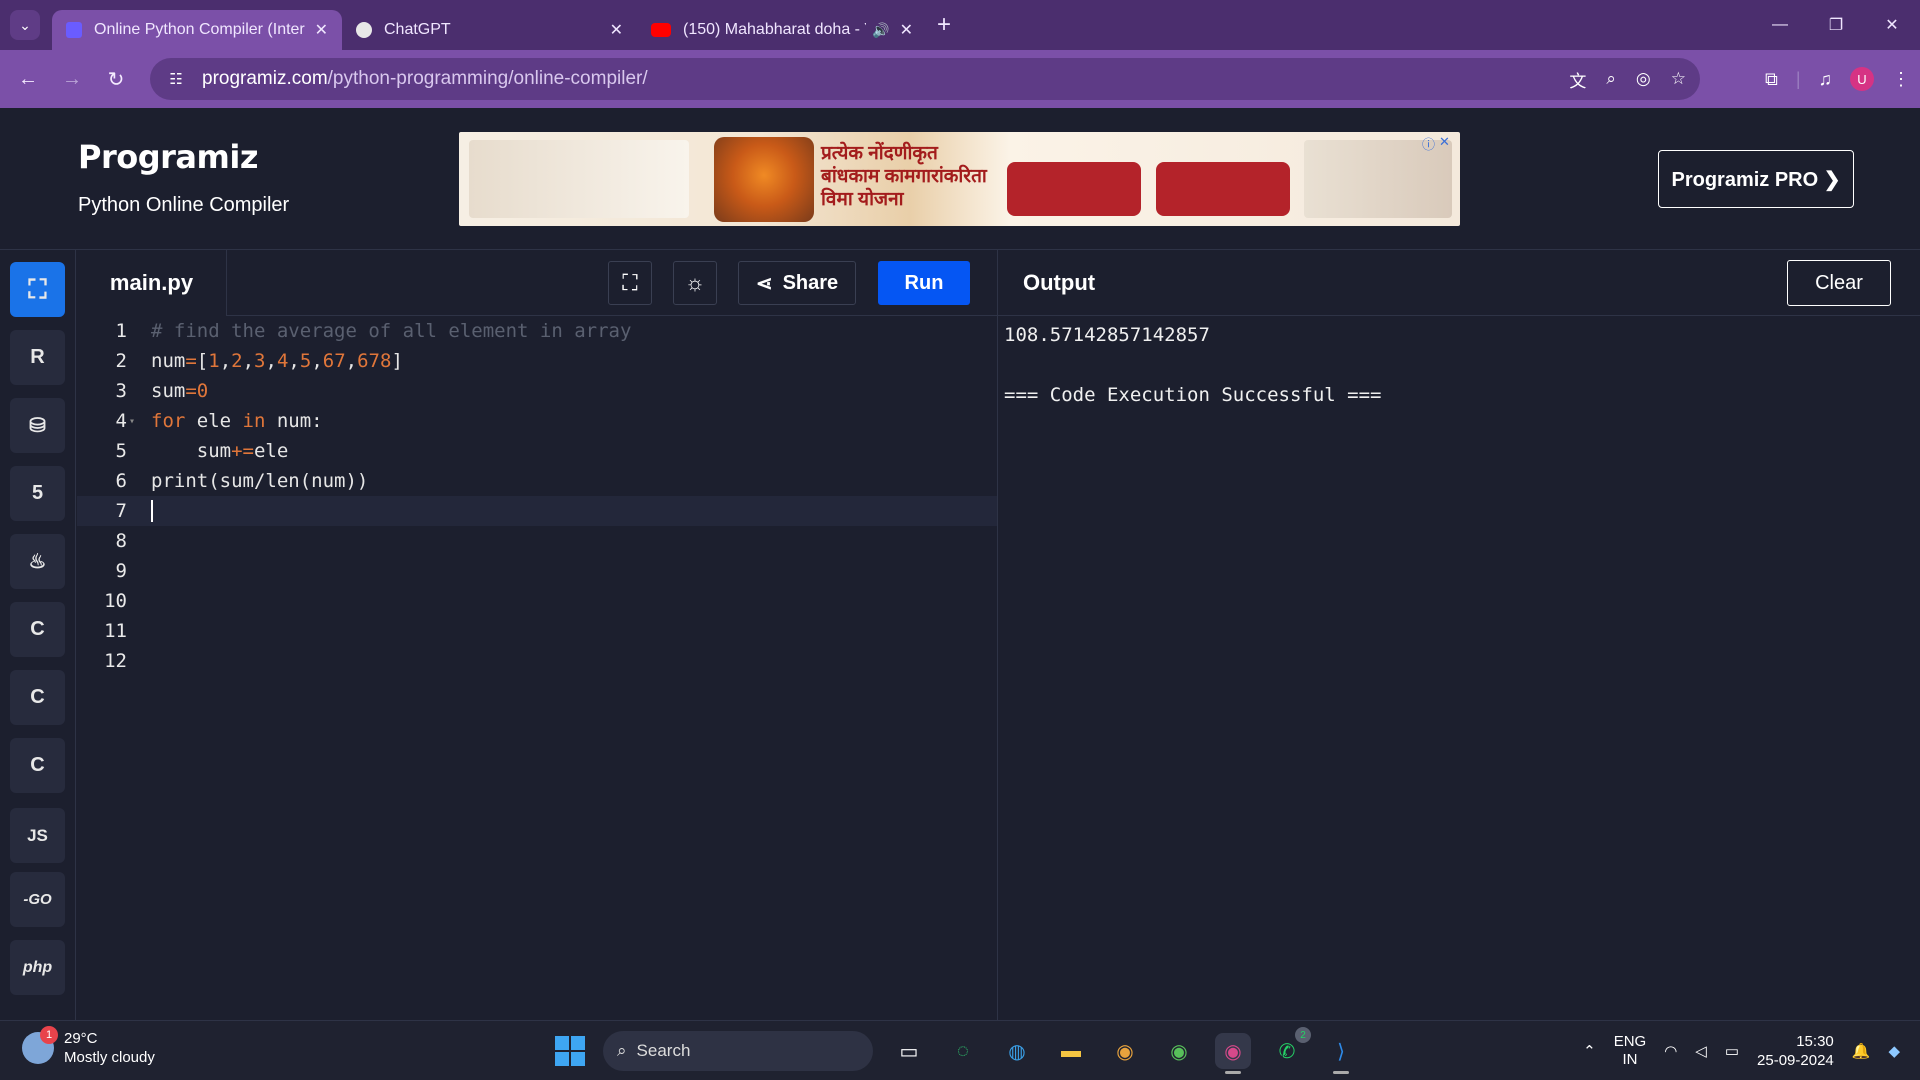  I want to click on java-icon: ♨, so click(37, 562).